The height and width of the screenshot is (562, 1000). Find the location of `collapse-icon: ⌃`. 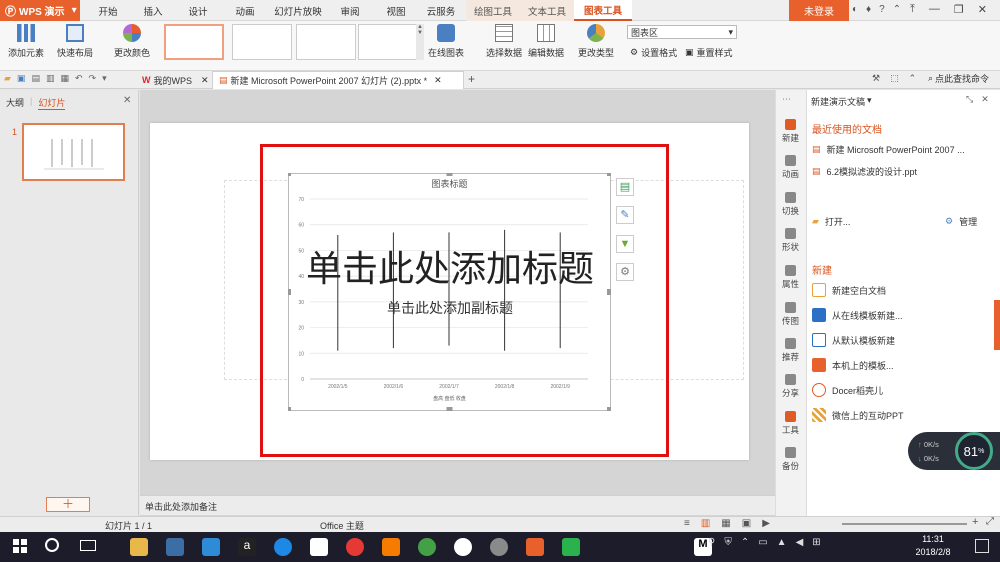

collapse-icon: ⌃ is located at coordinates (913, 78).